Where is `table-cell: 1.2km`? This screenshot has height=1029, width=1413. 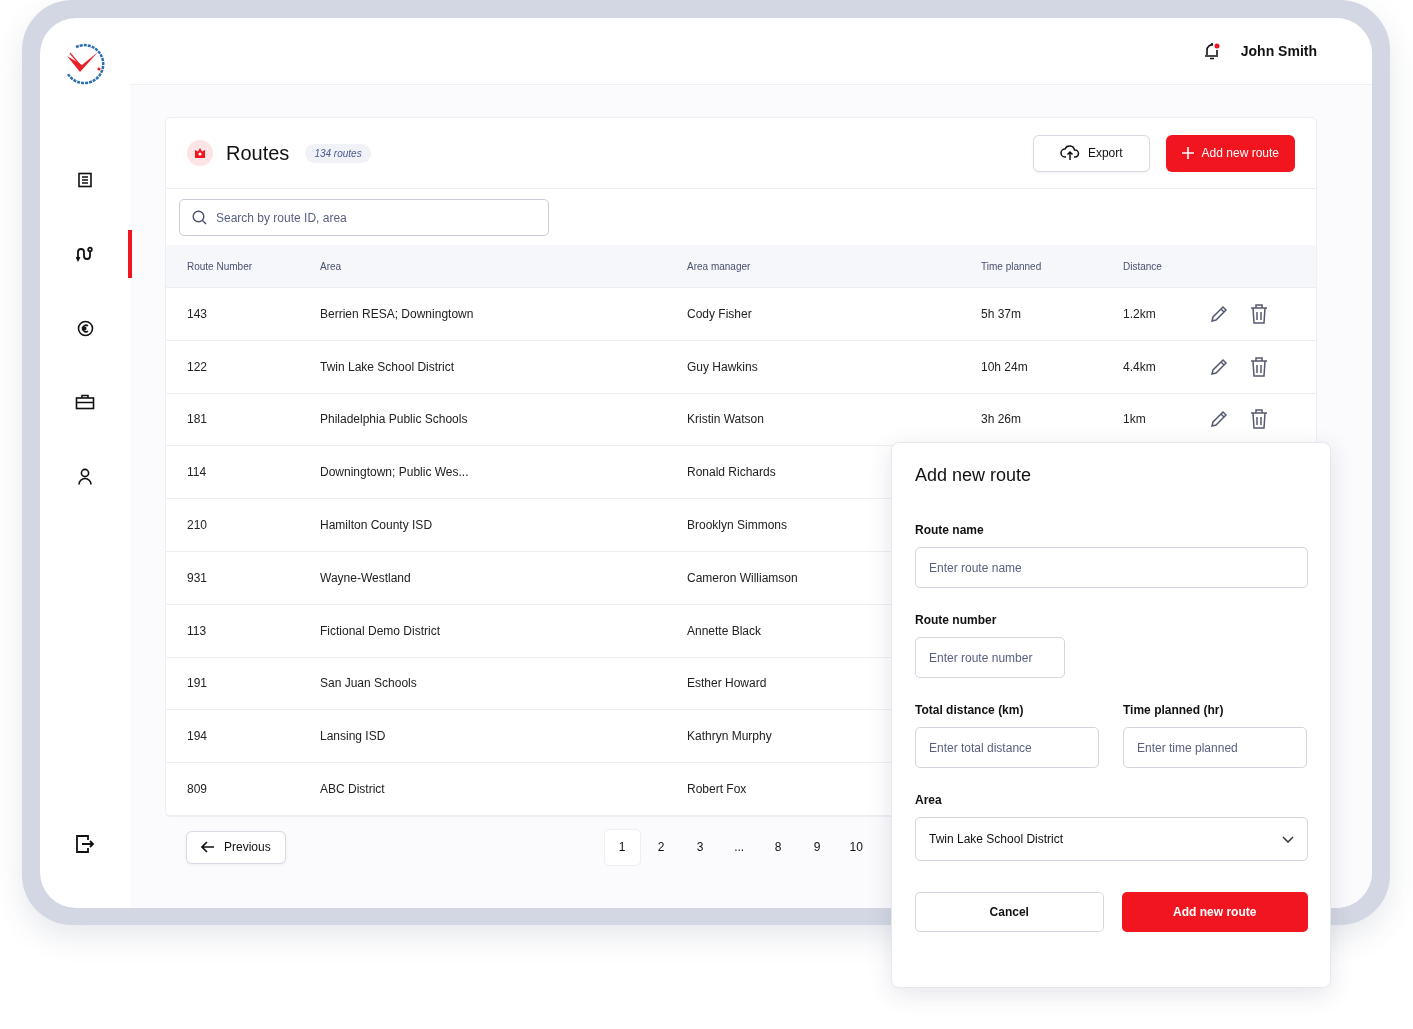
table-cell: 1.2km is located at coordinates (1139, 313).